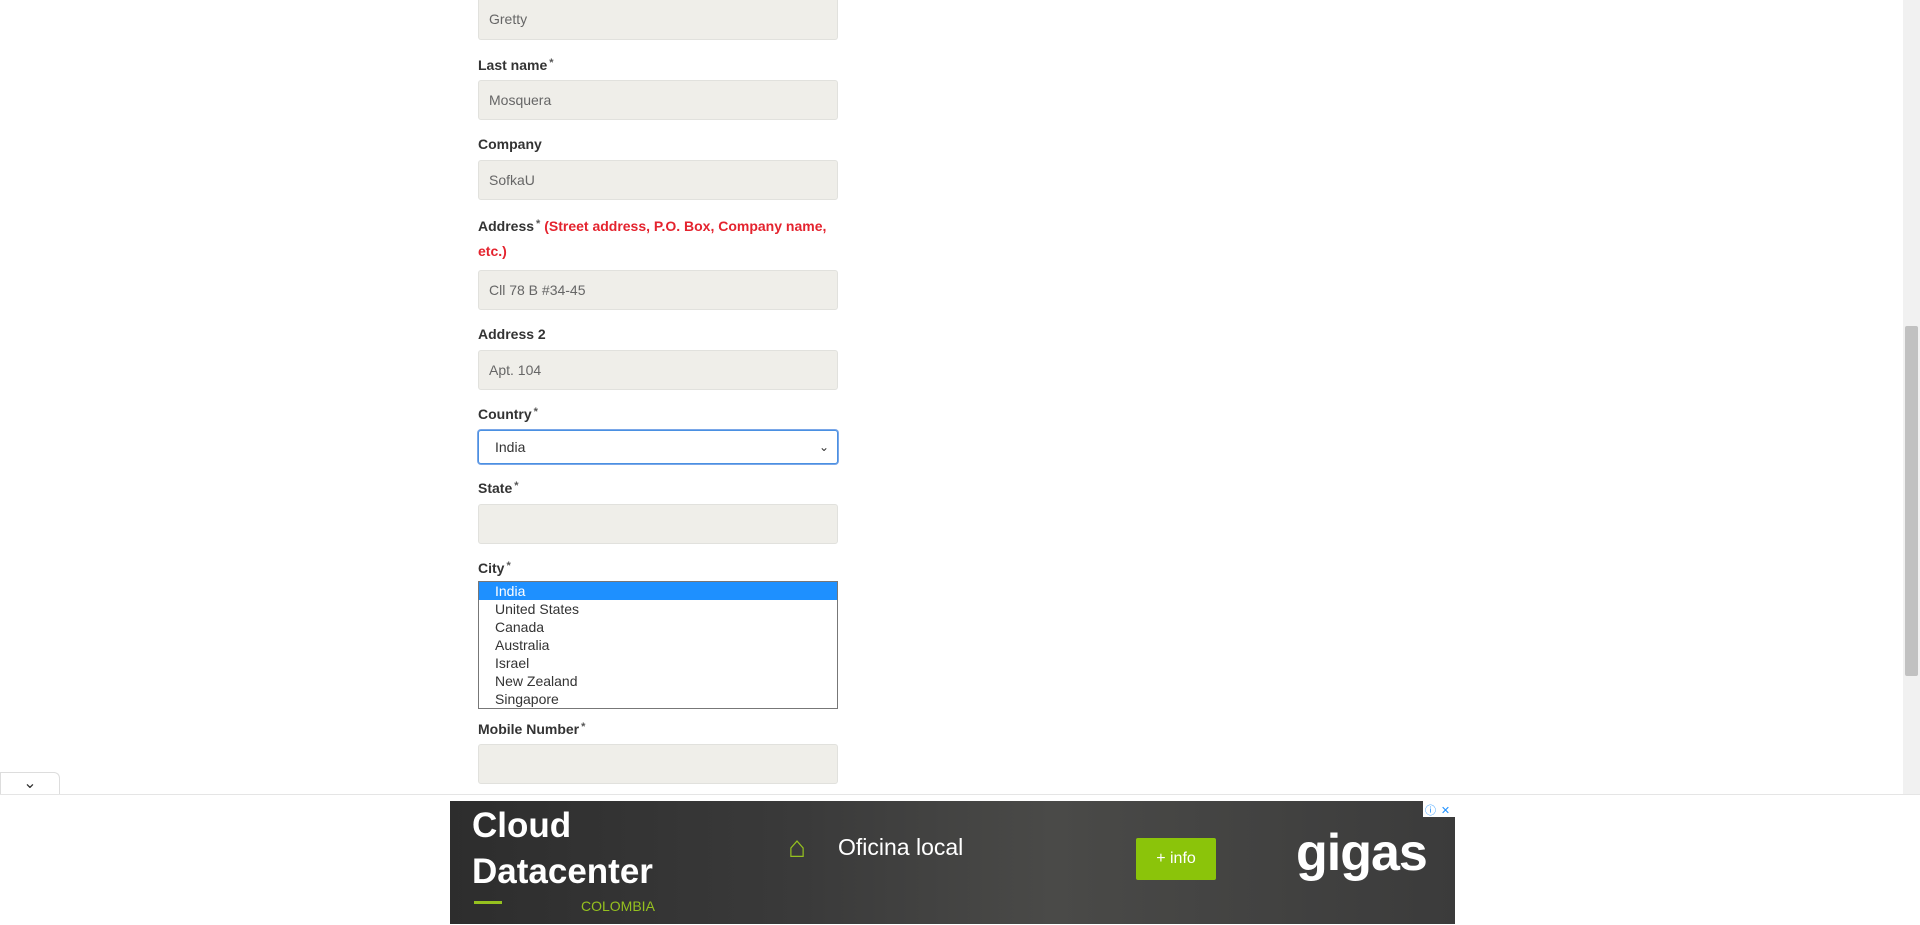 This screenshot has width=1920, height=925. What do you see at coordinates (685, 226) in the screenshot?
I see `address-hint: (Street address, P.O. Box, Company name,` at bounding box center [685, 226].